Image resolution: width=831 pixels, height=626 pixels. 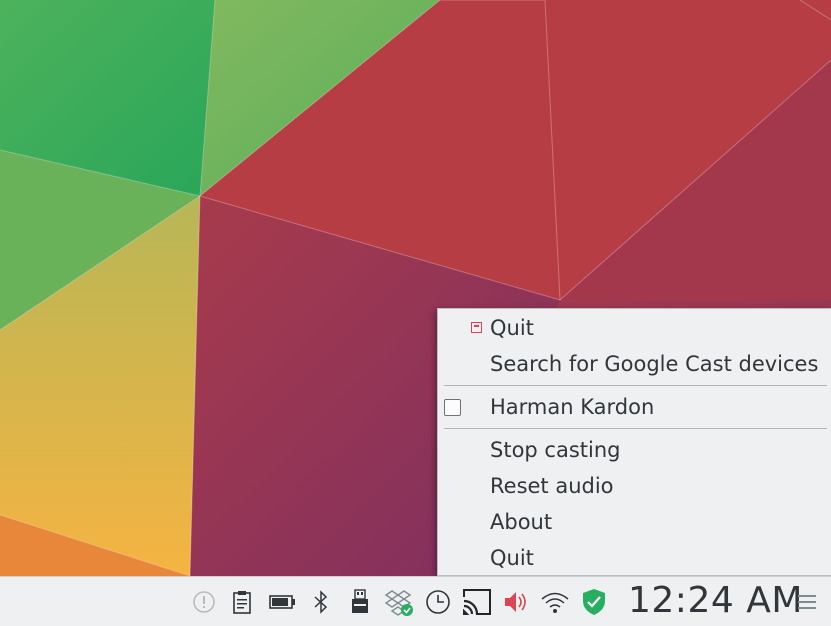 I want to click on menu-title: Quit, so click(x=512, y=328).